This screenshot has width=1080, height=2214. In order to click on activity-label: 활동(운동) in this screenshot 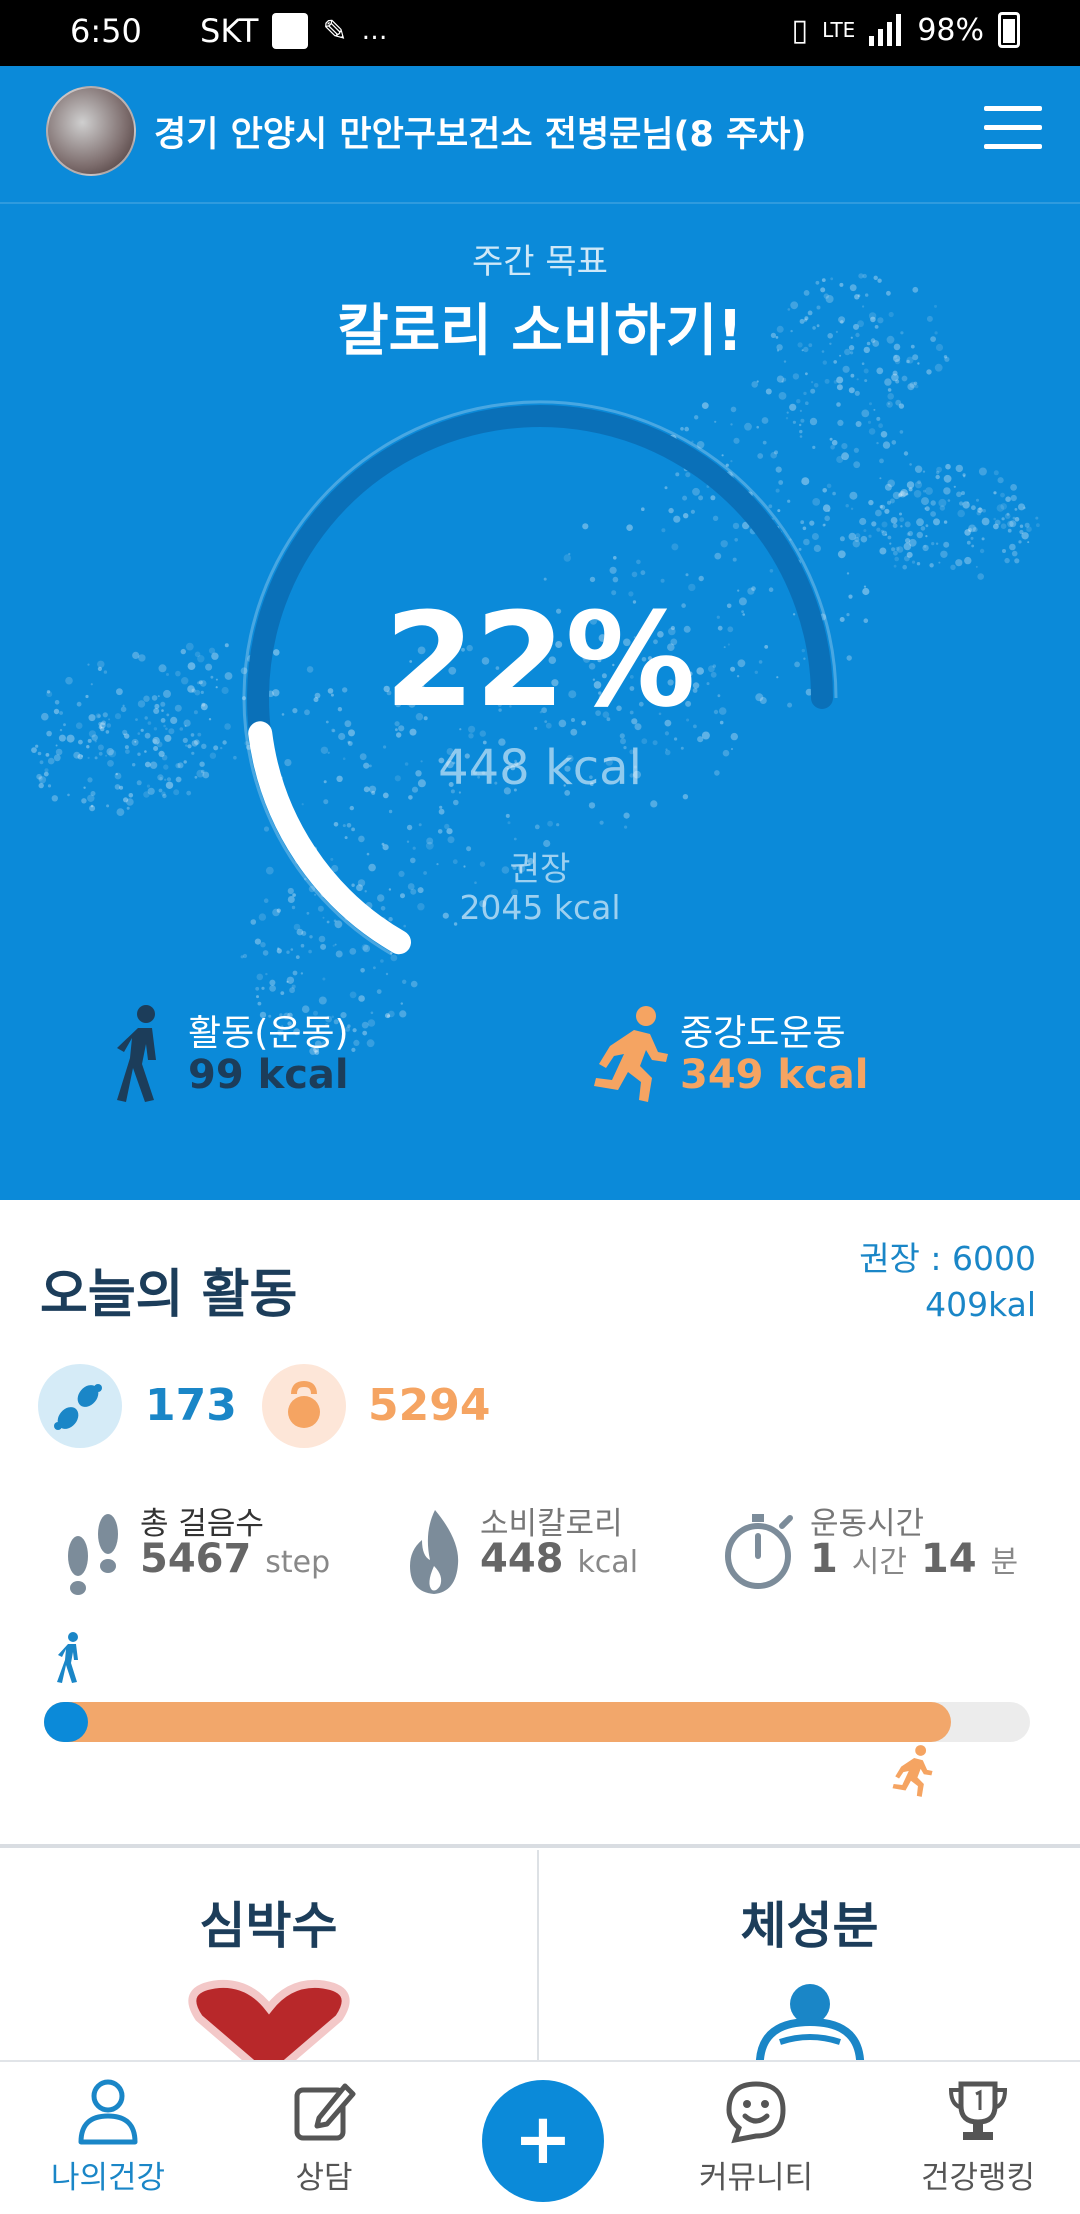, I will do `click(268, 1033)`.